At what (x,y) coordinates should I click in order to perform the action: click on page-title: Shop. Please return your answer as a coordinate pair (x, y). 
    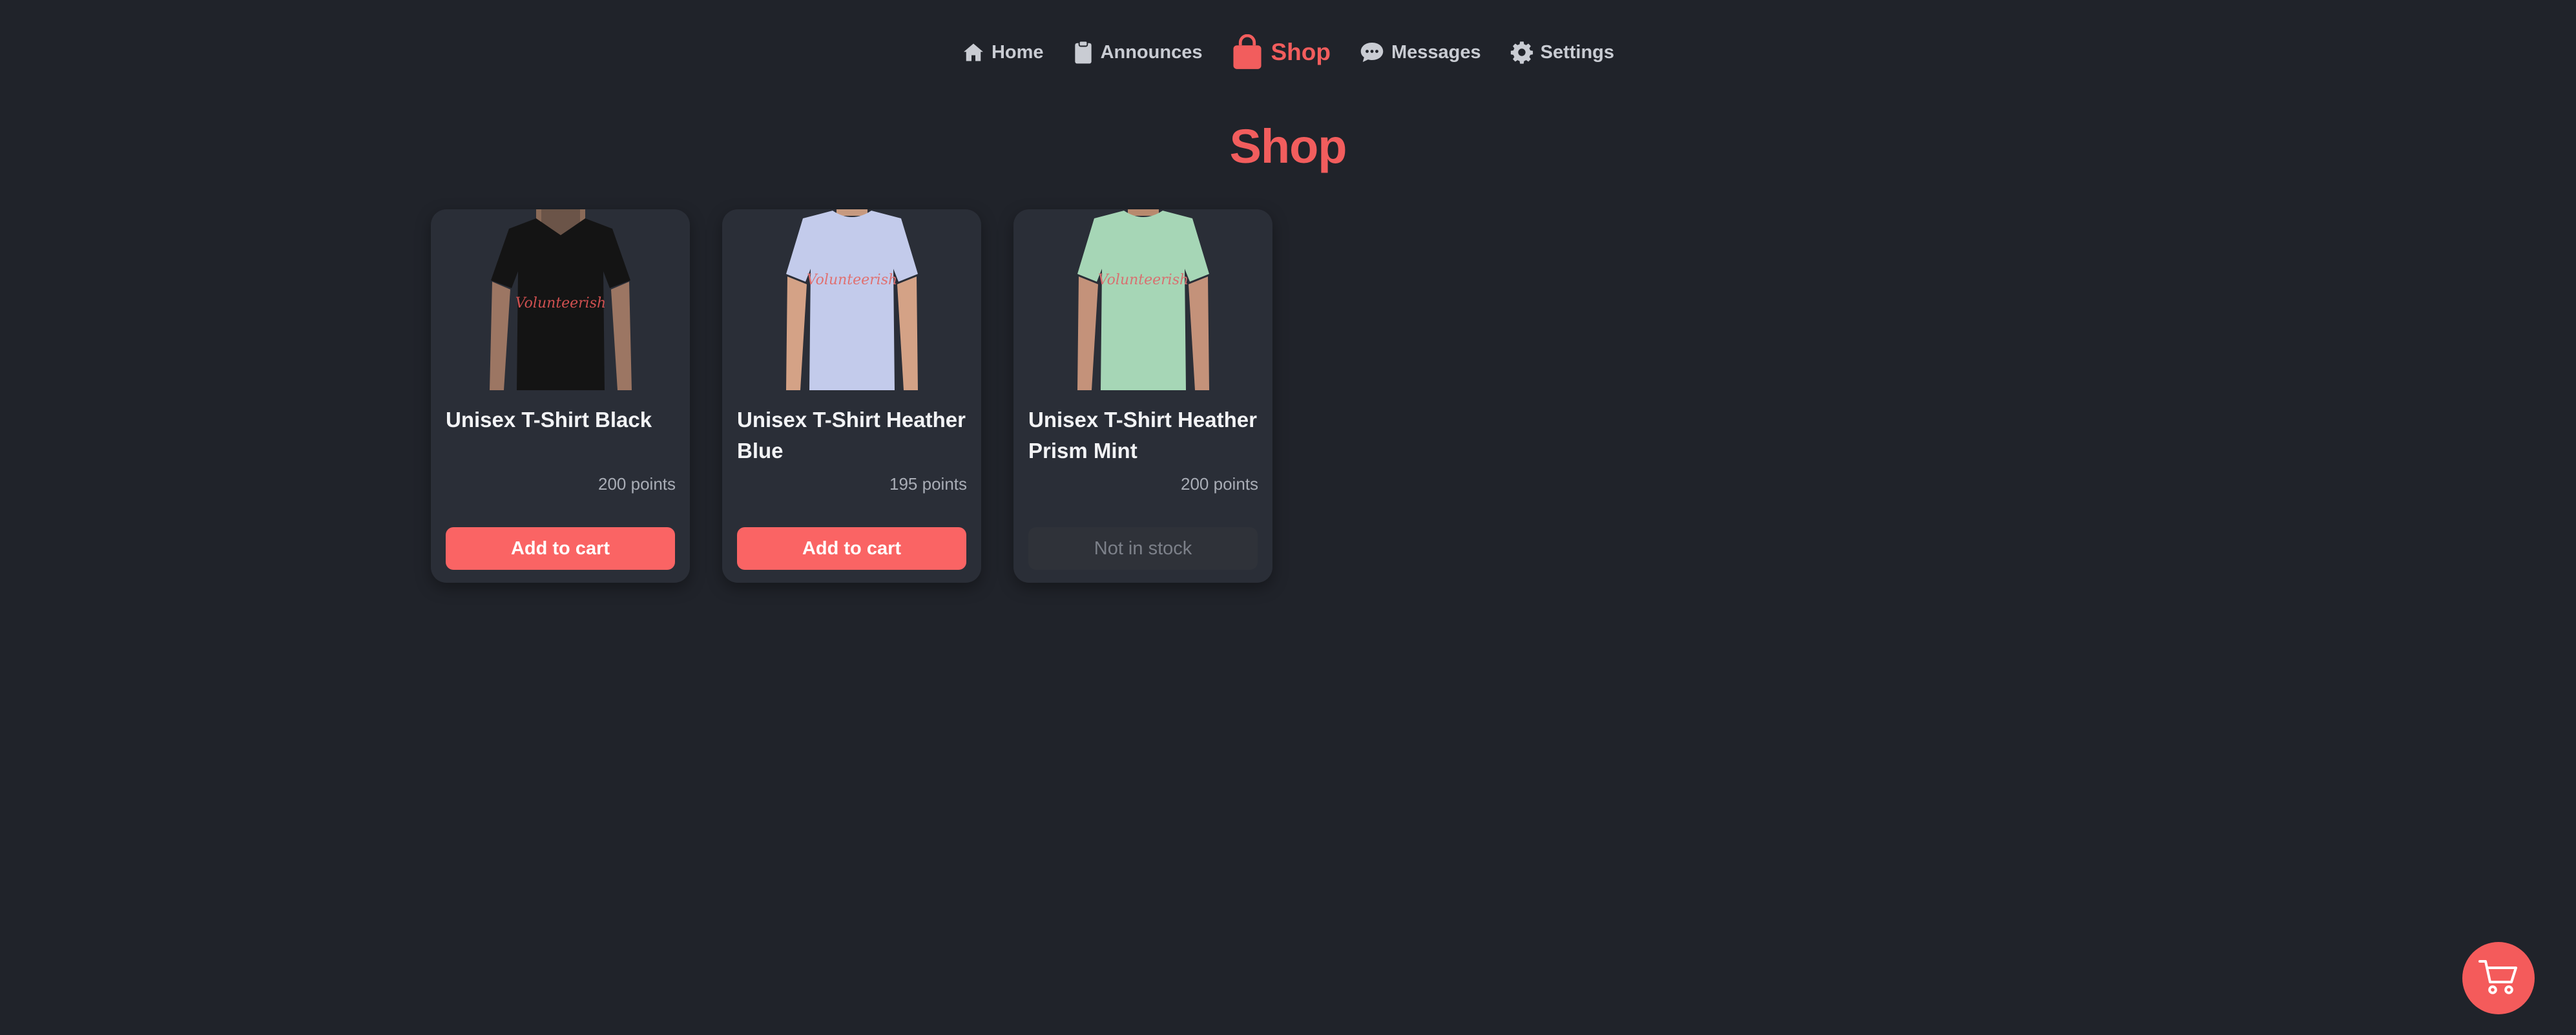
    Looking at the image, I should click on (1288, 146).